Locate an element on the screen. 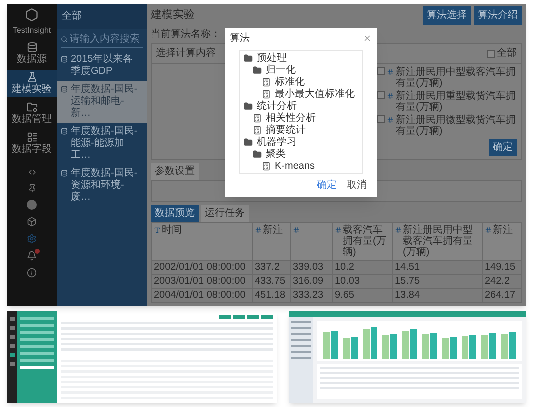 The width and height of the screenshot is (533, 407). toolbar-button: 算法介绍 is located at coordinates (498, 15).